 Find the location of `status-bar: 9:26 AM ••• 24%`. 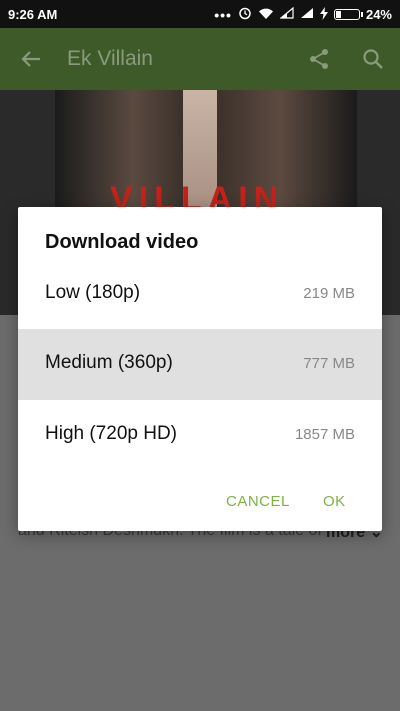

status-bar: 9:26 AM ••• 24% is located at coordinates (200, 14).